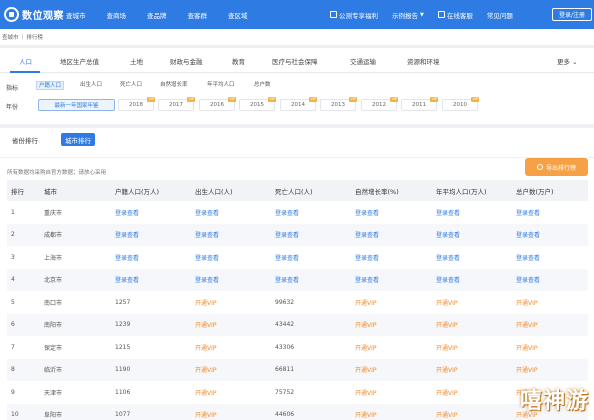  I want to click on indicator-growth-rate: 自然增长率, so click(174, 85).